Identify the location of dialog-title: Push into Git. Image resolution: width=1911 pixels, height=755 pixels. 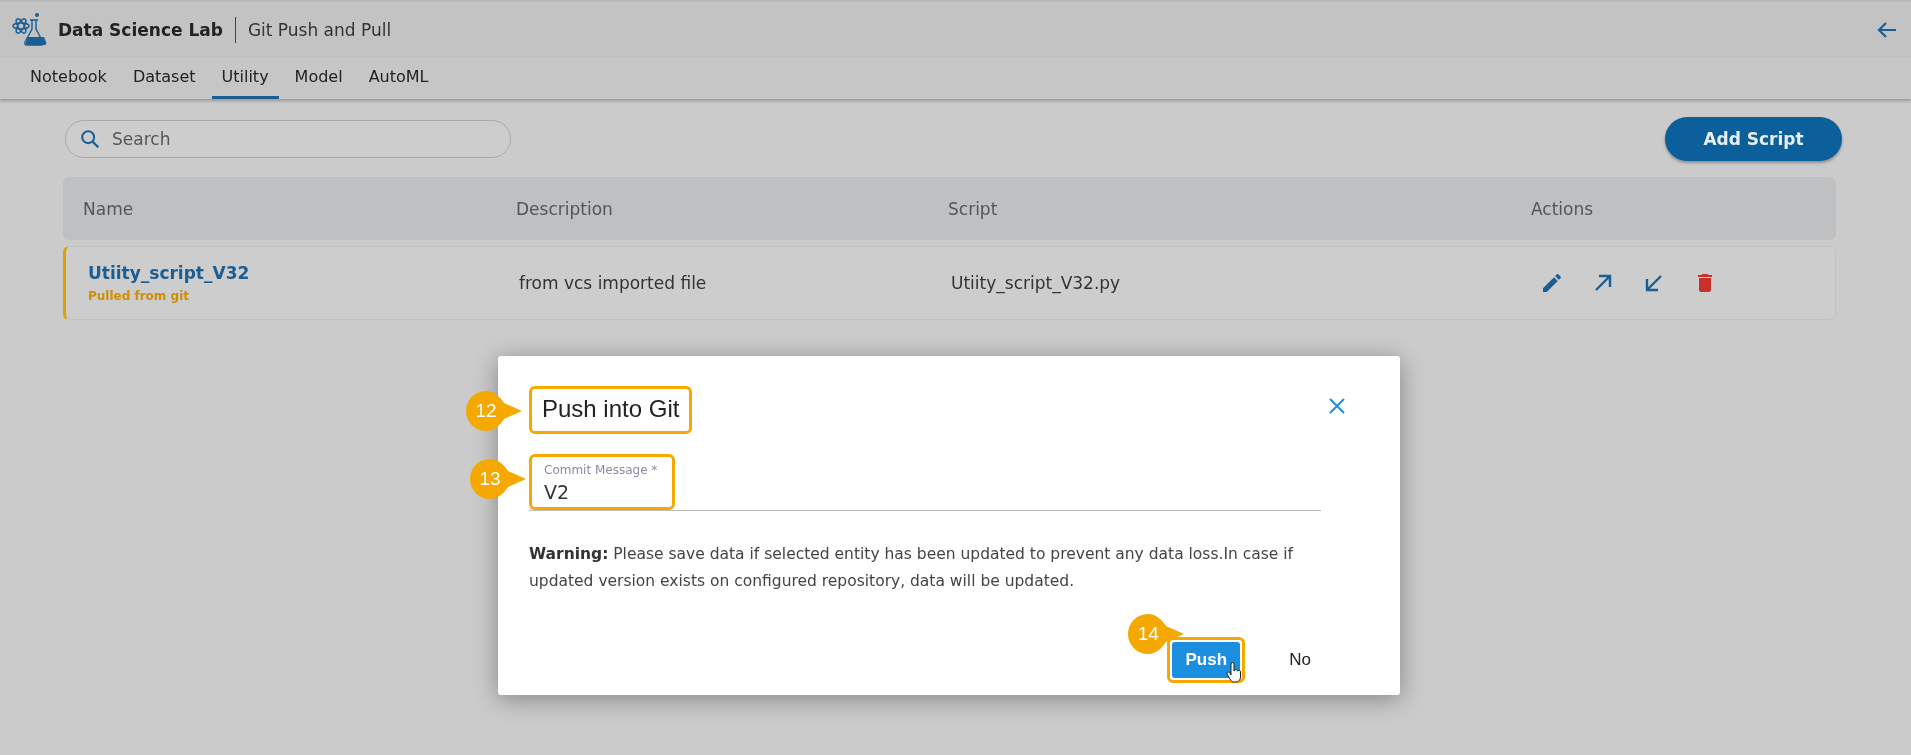
(611, 409).